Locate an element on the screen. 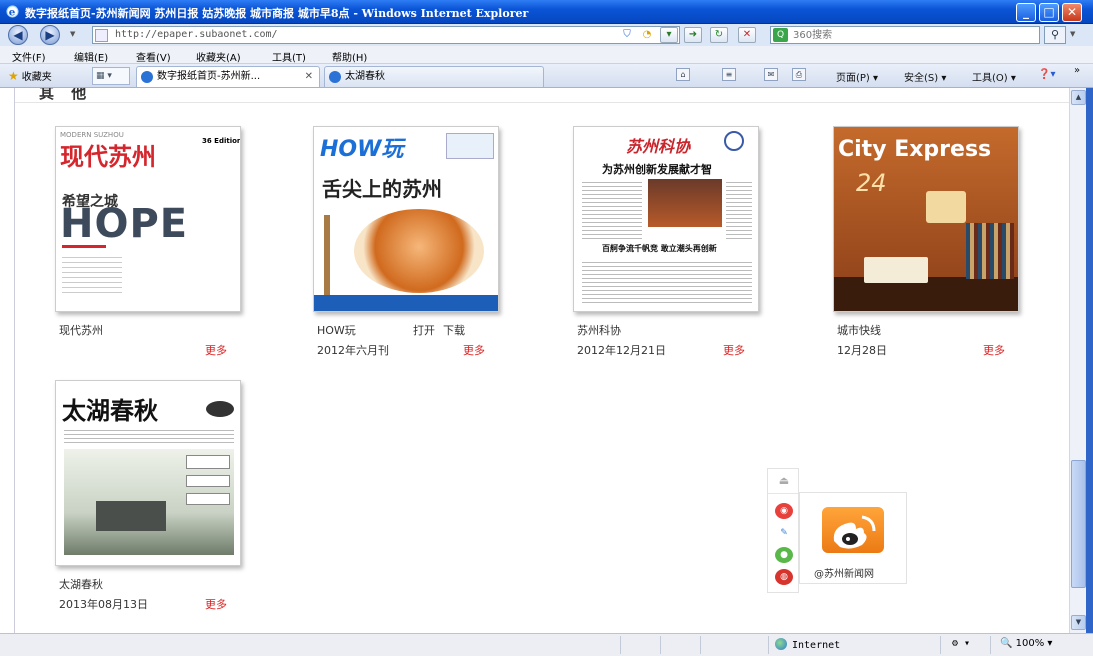 The image size is (1093, 656). publication-title: 苏州科协 is located at coordinates (599, 330).